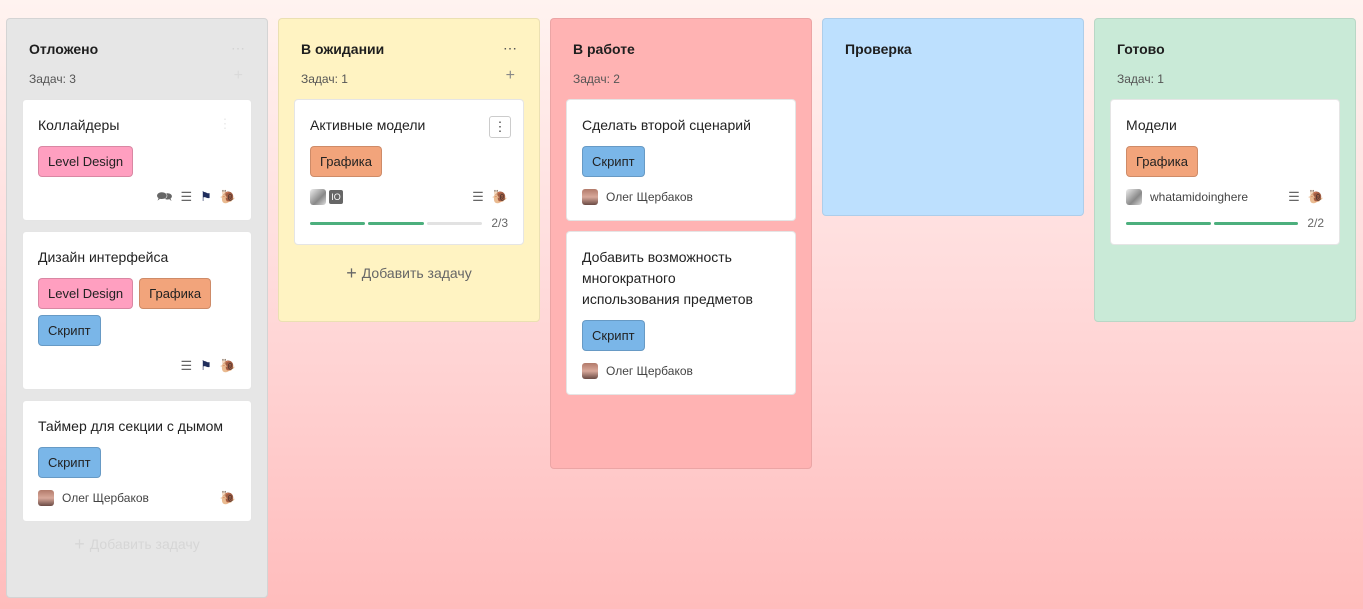 The image size is (1363, 609). I want to click on column-task-count: Задач: 3, so click(52, 79).